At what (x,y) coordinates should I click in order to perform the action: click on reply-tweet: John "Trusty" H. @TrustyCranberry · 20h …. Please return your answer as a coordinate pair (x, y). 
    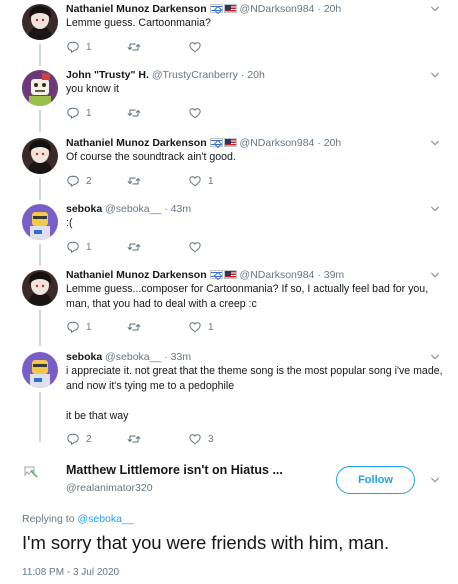
    Looking at the image, I should click on (229, 99).